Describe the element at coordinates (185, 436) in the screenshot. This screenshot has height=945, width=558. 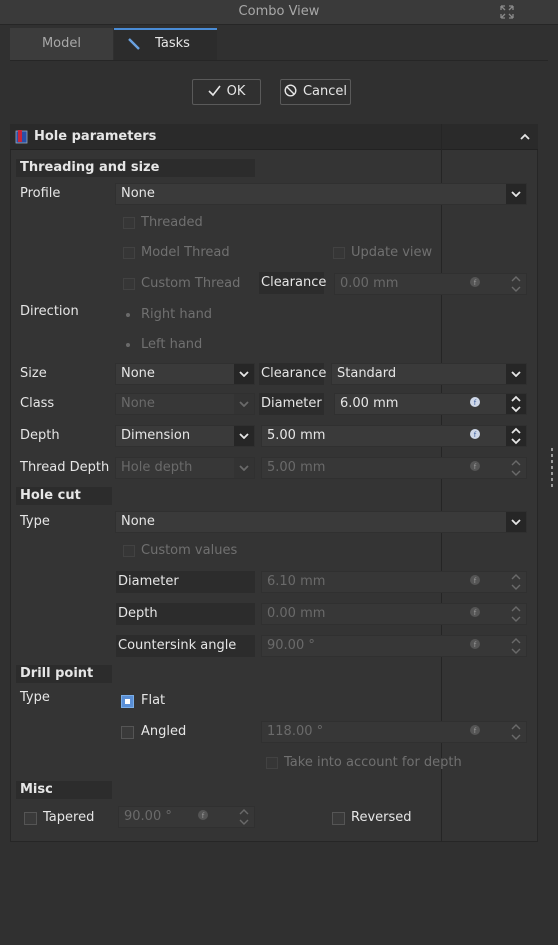
I see `depth-type-select: Dimension` at that location.